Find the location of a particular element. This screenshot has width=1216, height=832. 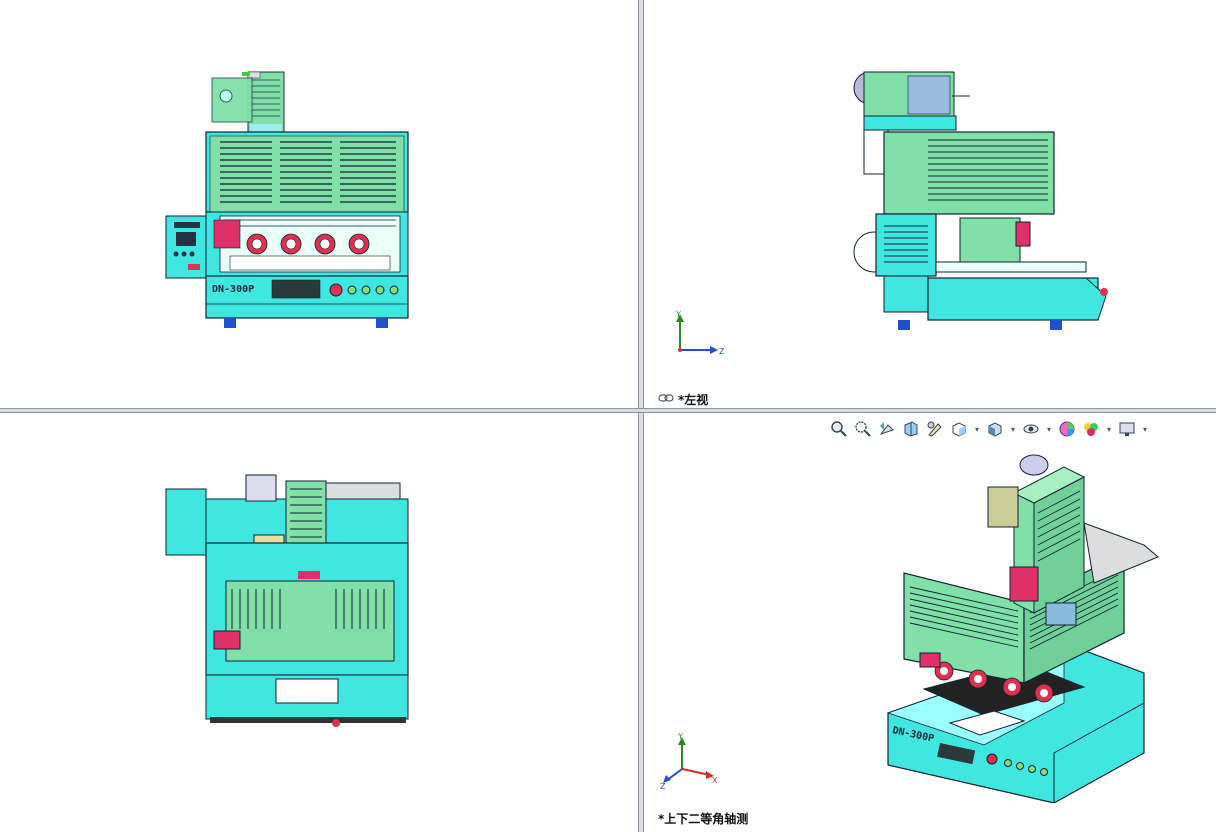

machine-front-view: DN-300P is located at coordinates (287, 199).